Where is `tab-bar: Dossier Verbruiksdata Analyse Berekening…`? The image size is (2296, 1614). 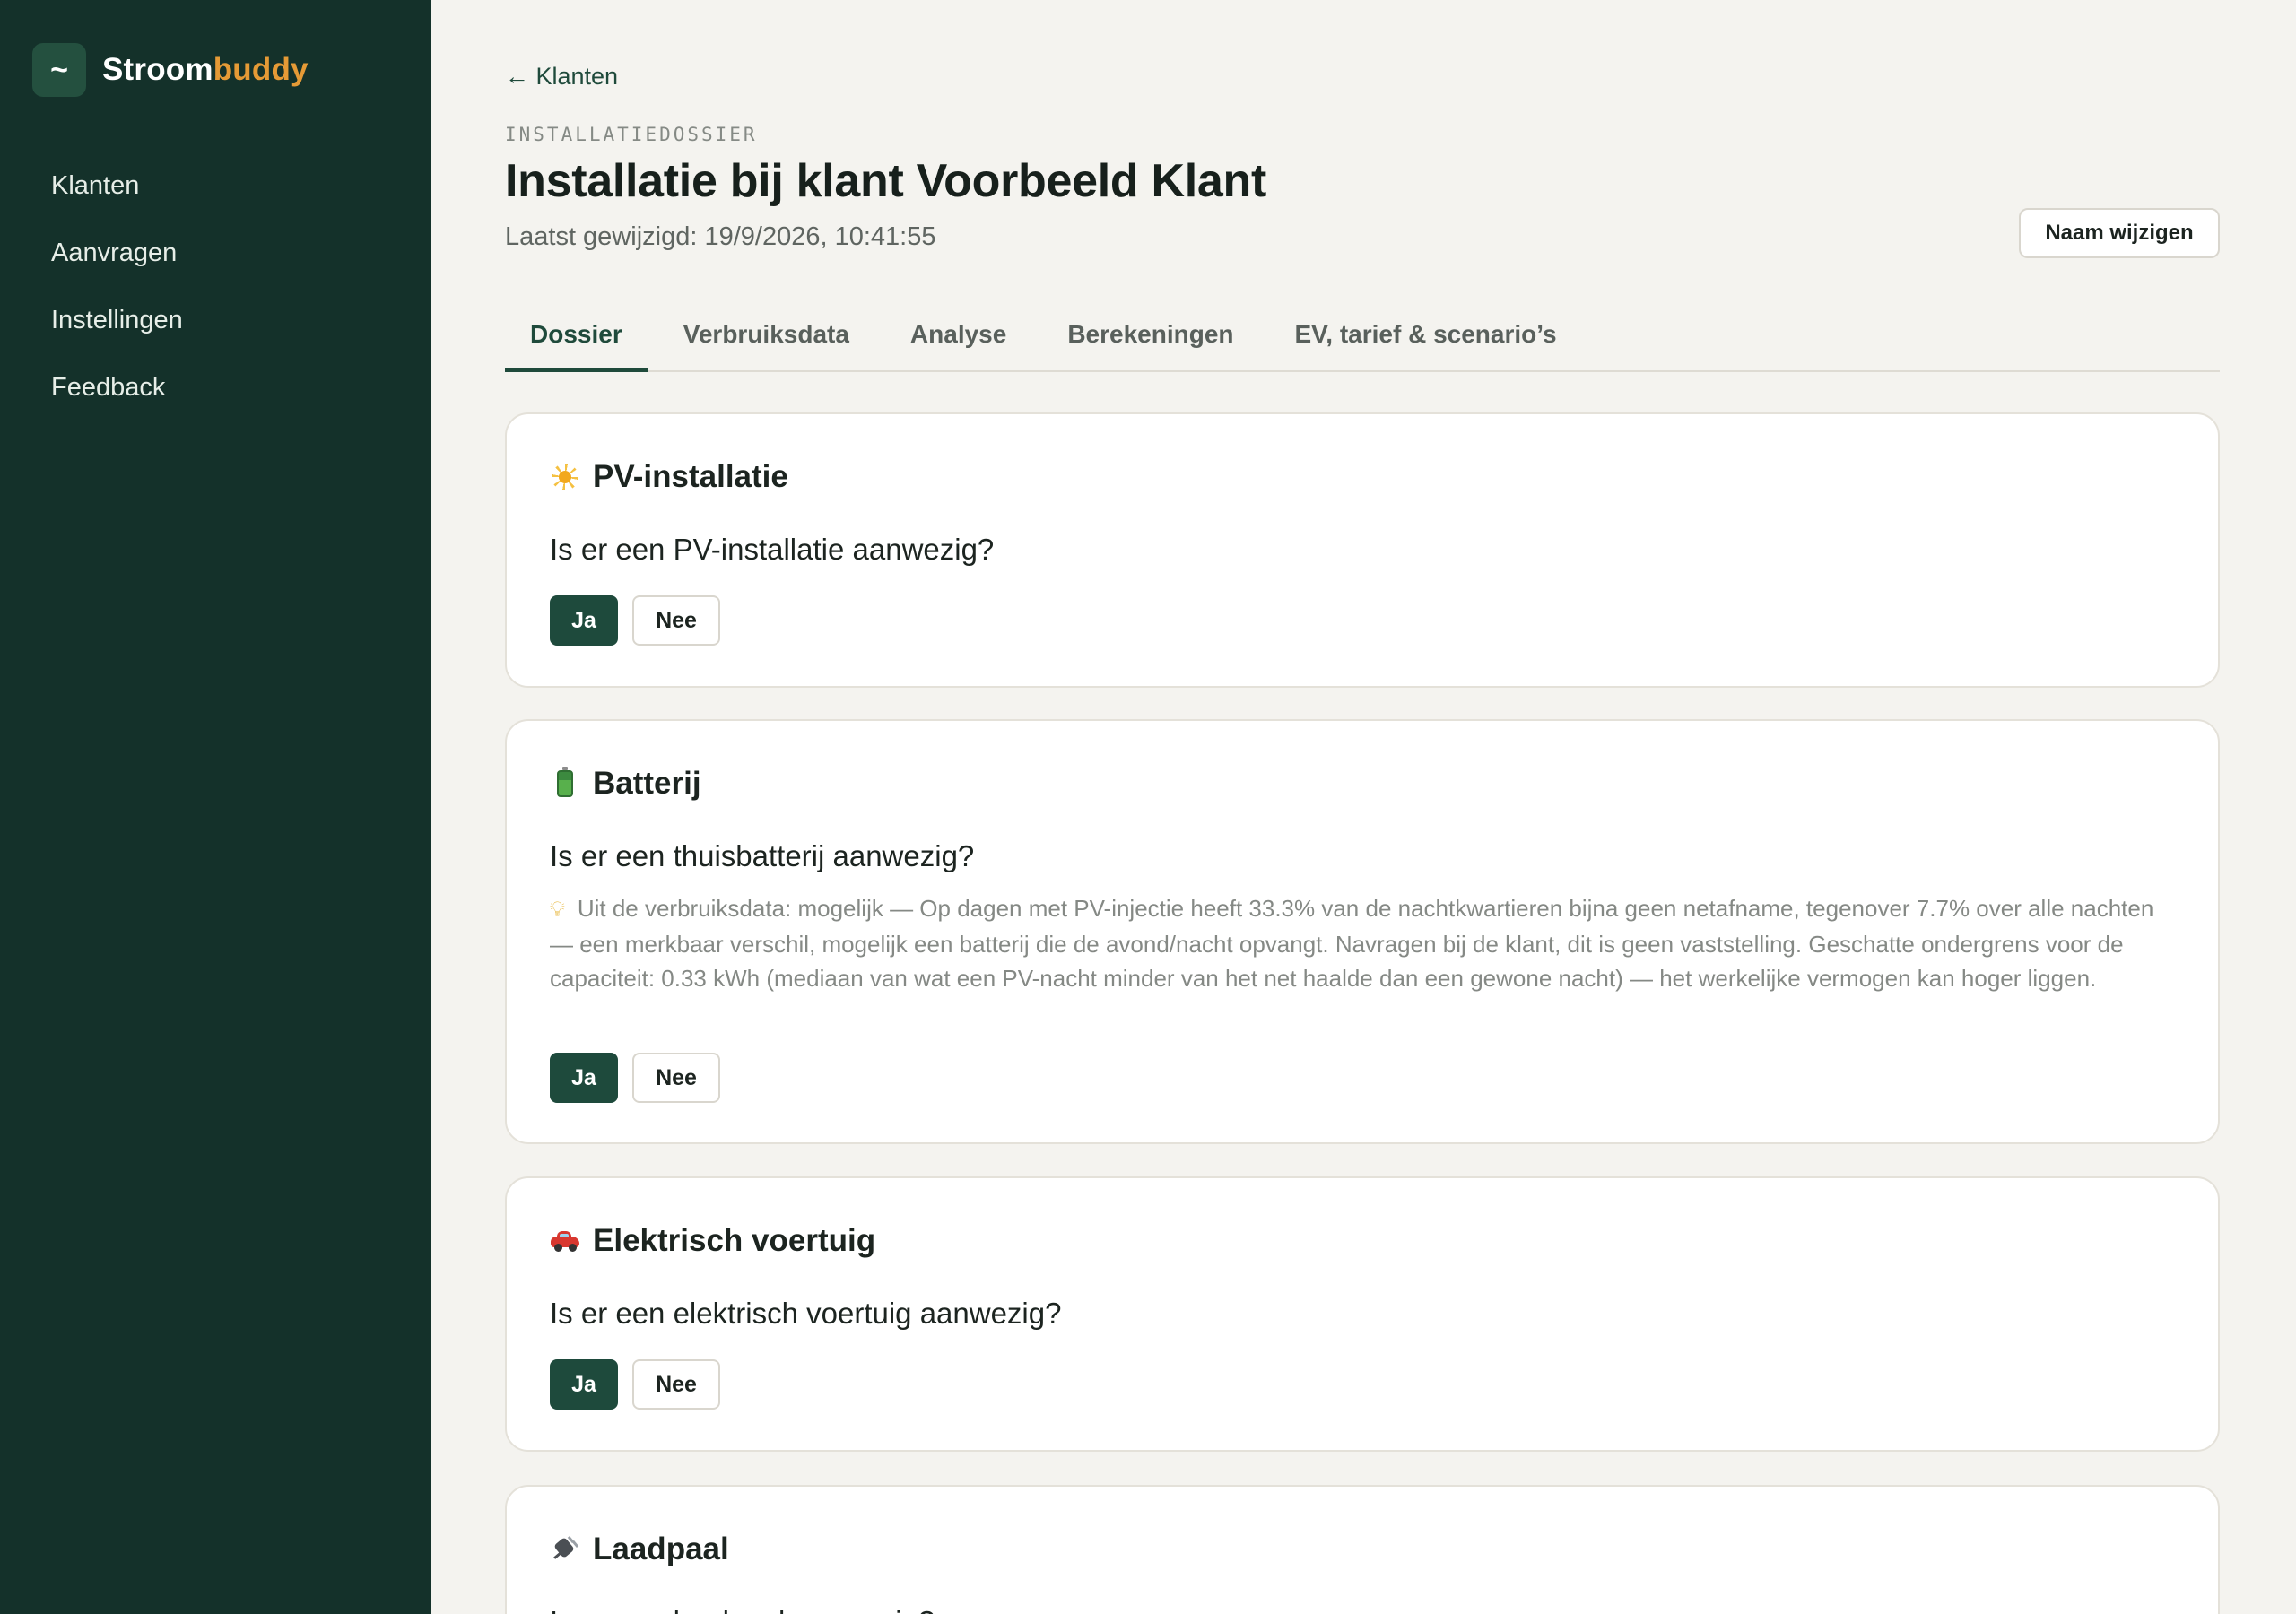 tab-bar: Dossier Verbruiksdata Analyse Berekening… is located at coordinates (1362, 340).